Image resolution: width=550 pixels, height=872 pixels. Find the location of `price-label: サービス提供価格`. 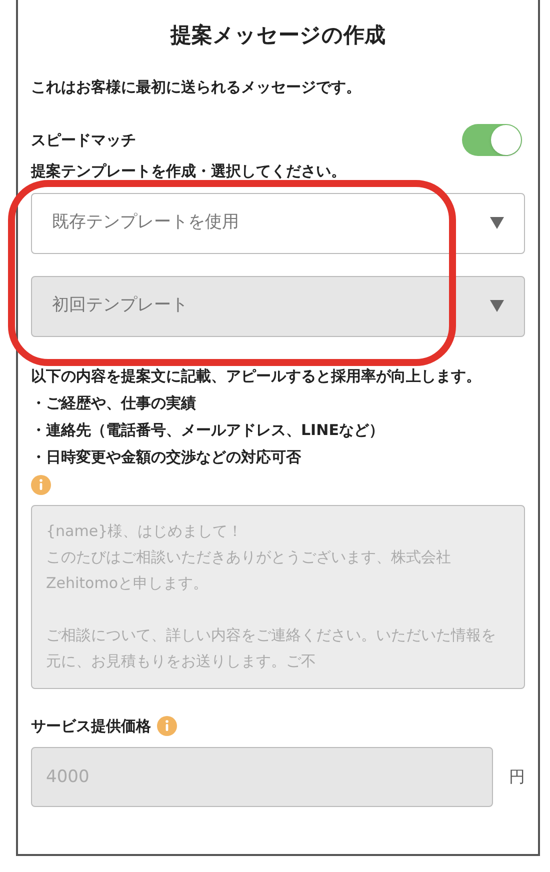

price-label: サービス提供価格 is located at coordinates (91, 726).